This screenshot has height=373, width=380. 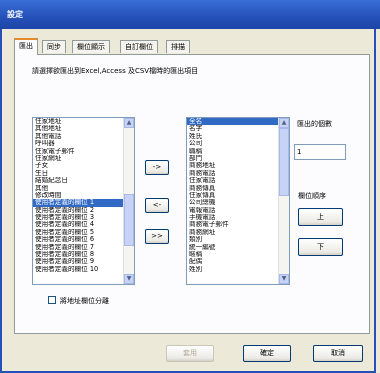 What do you see at coordinates (83, 158) in the screenshot?
I see `list-item: 住家網址` at bounding box center [83, 158].